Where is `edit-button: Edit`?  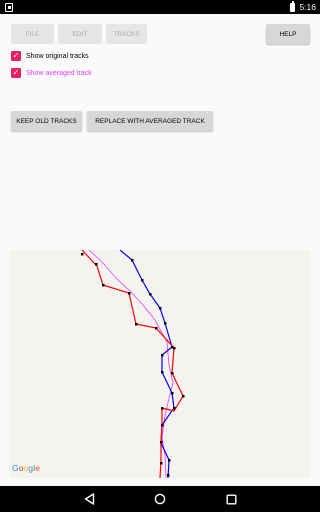
edit-button: Edit is located at coordinates (80, 34).